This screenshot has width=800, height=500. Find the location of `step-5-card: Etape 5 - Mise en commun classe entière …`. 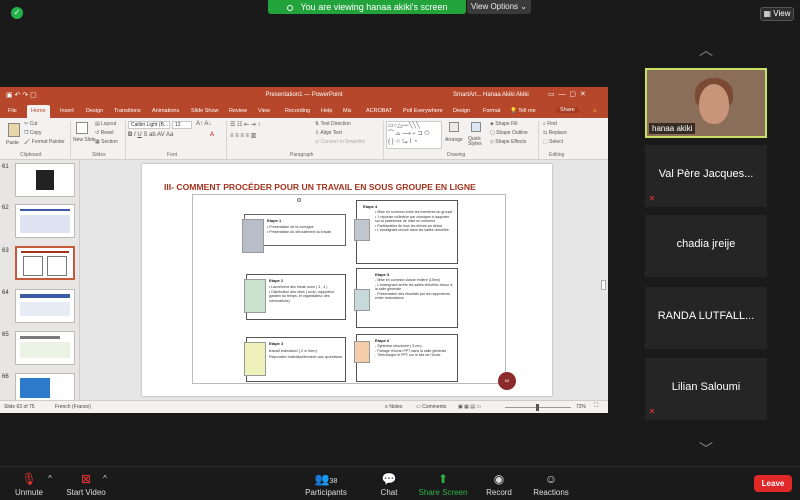

step-5-card: Etape 5 - Mise en commun classe entière … is located at coordinates (406, 298).